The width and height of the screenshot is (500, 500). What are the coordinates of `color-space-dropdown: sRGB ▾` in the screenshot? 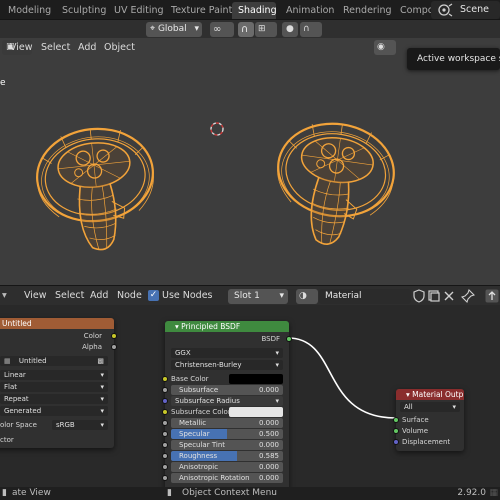 It's located at (80, 425).